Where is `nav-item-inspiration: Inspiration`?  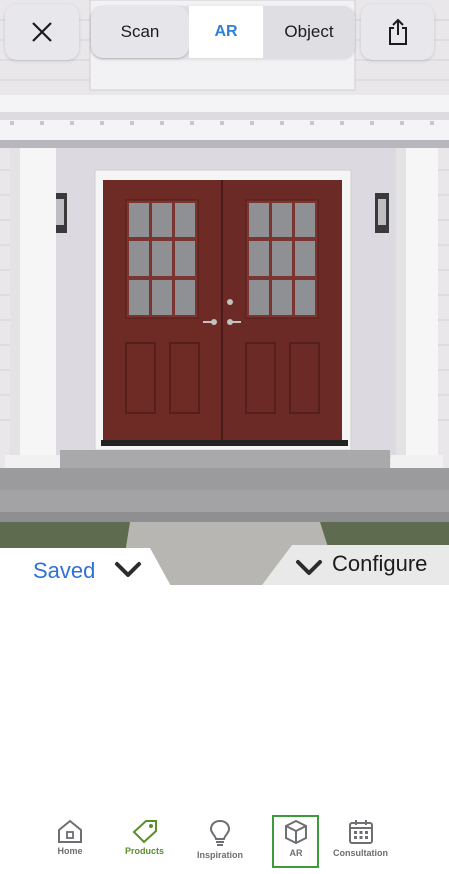 nav-item-inspiration: Inspiration is located at coordinates (220, 839).